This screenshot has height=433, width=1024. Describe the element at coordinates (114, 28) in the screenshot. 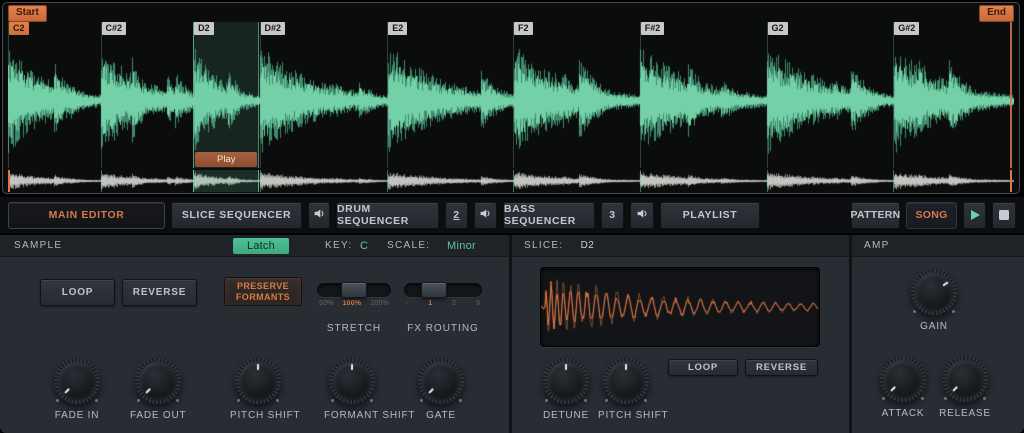

I see `slice-label: C#2` at that location.